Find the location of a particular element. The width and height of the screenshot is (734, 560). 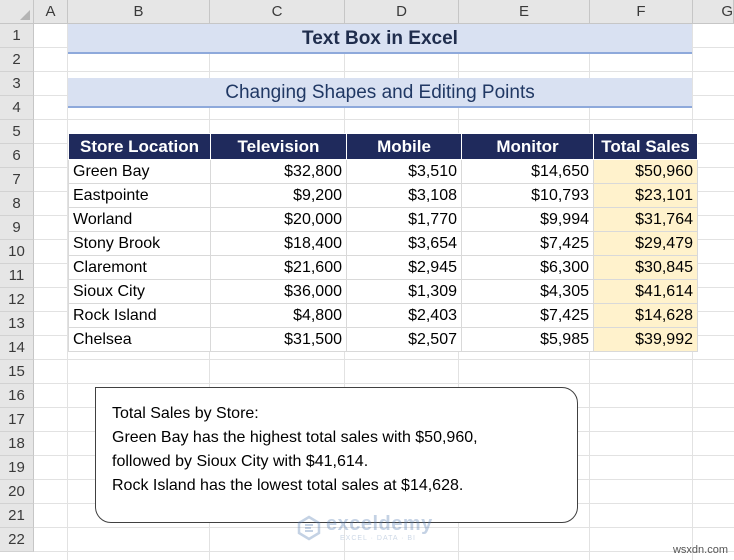

footer-watermark: wsxdn.com is located at coordinates (700, 550).